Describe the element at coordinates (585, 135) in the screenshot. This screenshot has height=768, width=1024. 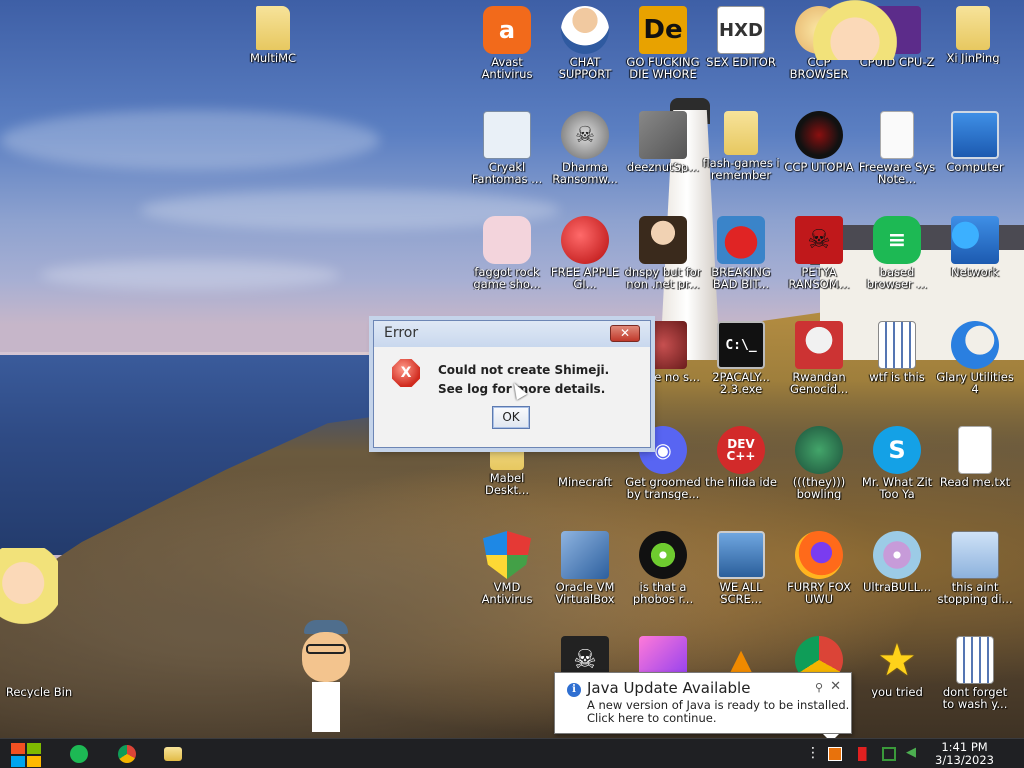
I see `skull-icon: ☠` at that location.